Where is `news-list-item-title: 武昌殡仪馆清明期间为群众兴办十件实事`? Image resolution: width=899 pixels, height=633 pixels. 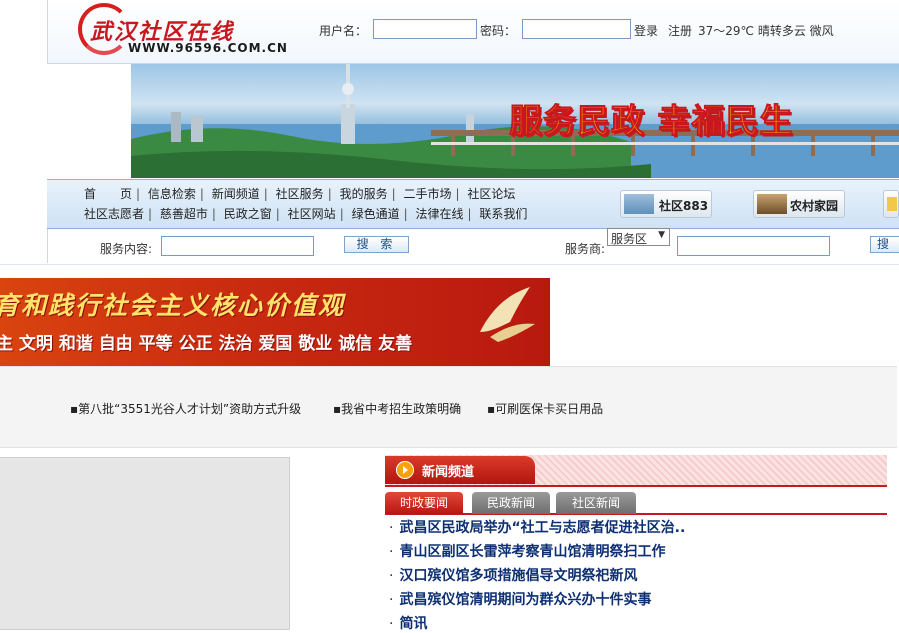 news-list-item-title: 武昌殡仪馆清明期间为群众兴办十件实事 is located at coordinates (525, 600).